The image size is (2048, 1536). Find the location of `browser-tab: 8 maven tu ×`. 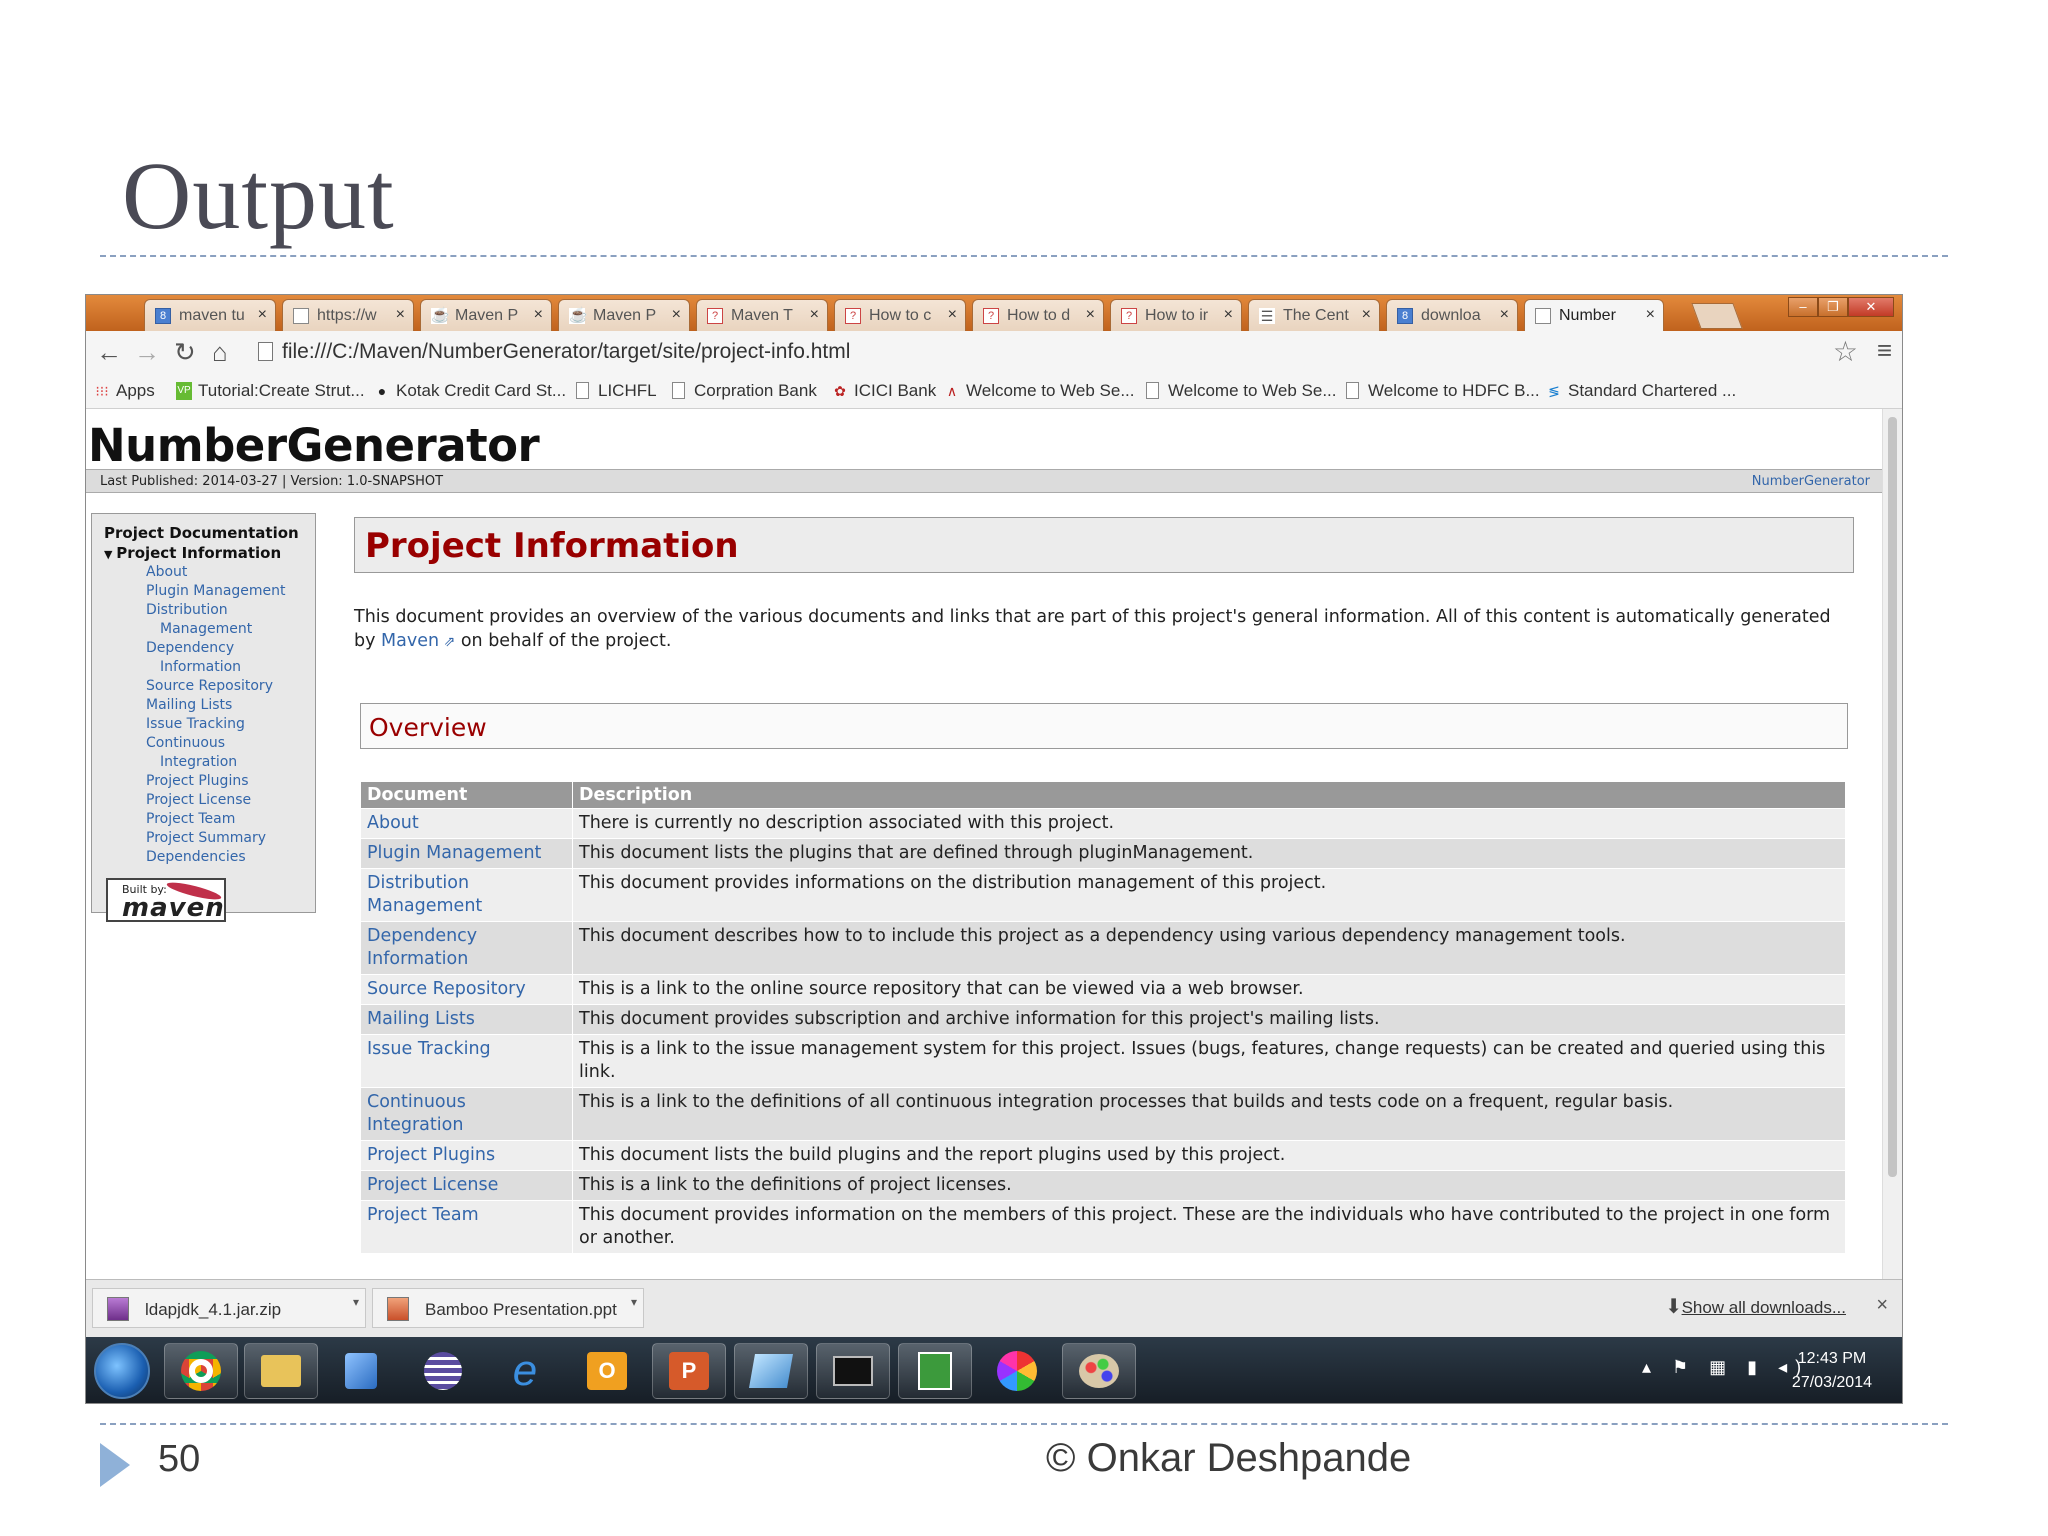

browser-tab: 8 maven tu × is located at coordinates (210, 315).